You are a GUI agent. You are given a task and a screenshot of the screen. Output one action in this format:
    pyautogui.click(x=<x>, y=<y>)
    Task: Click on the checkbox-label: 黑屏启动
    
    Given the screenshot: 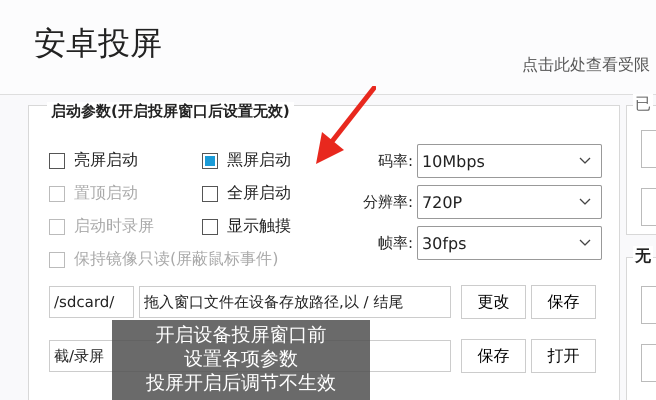 What is the action you would take?
    pyautogui.click(x=259, y=160)
    